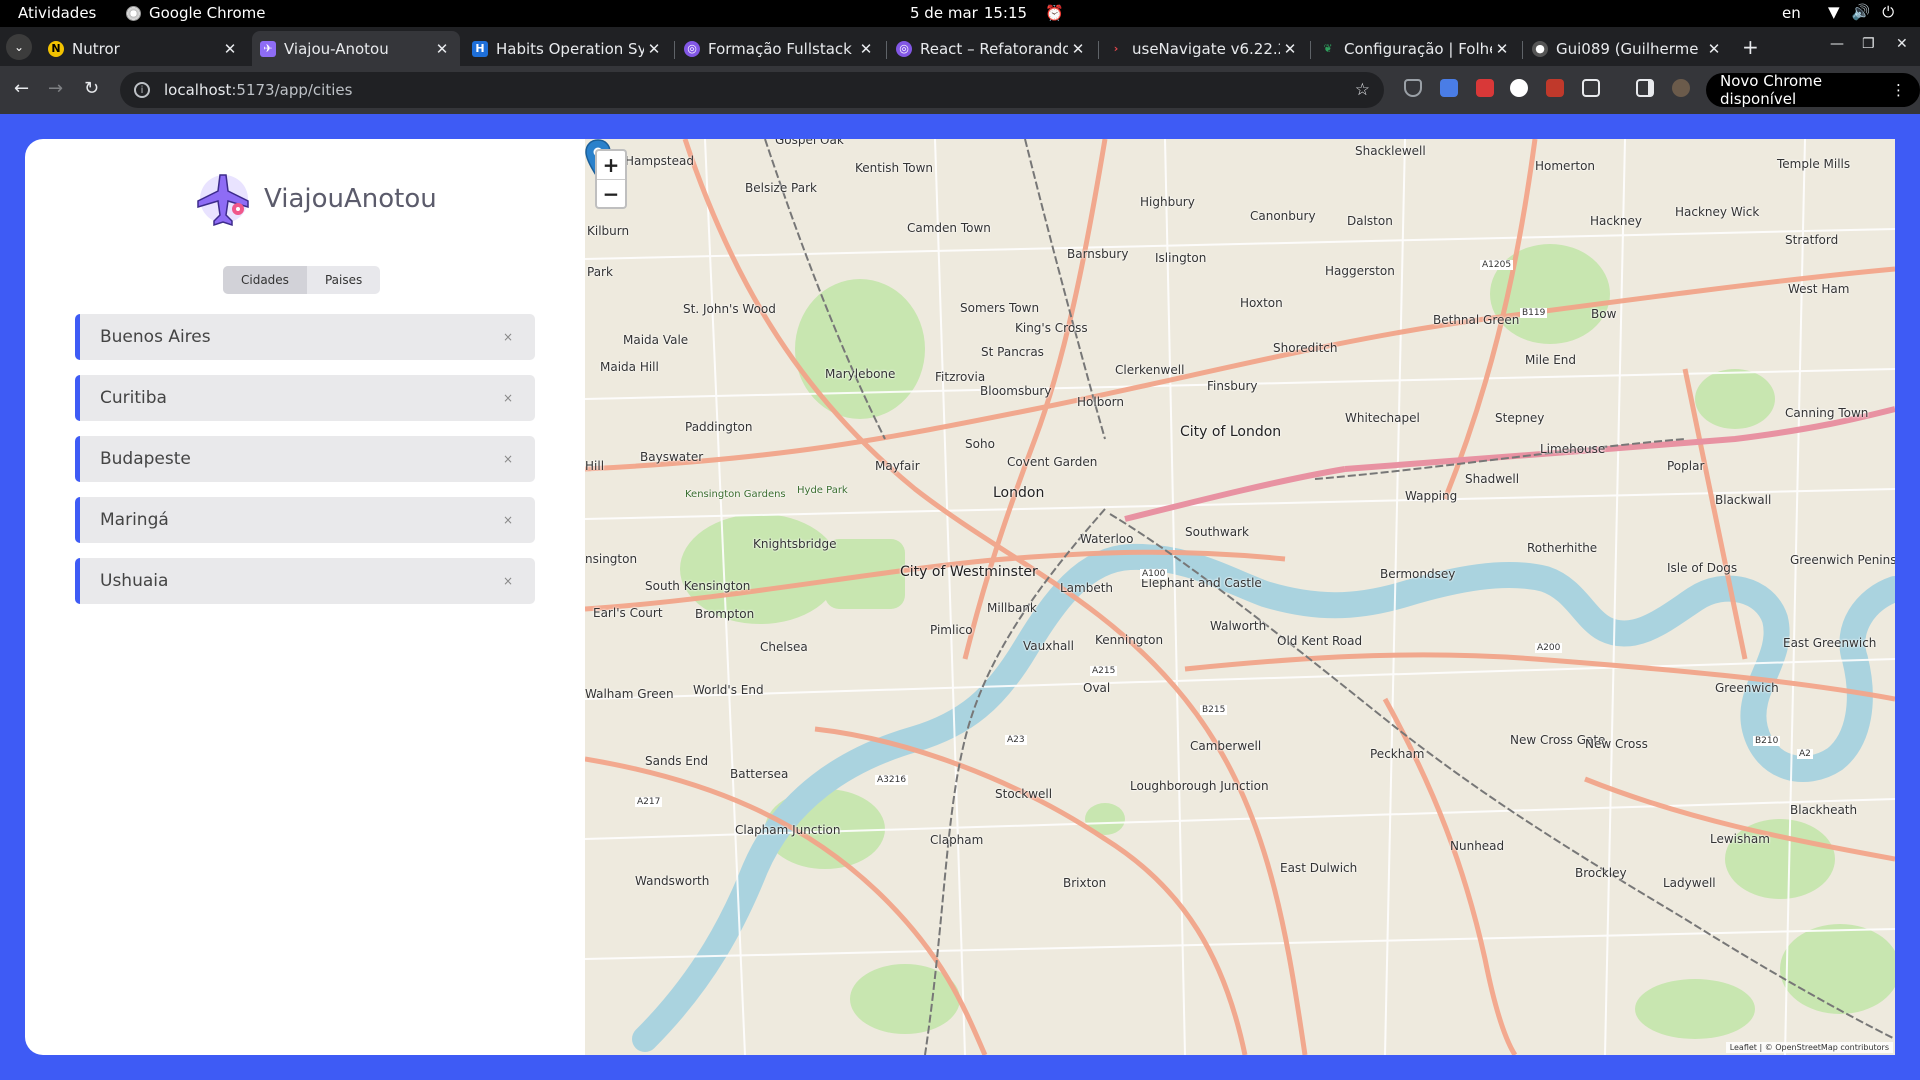  What do you see at coordinates (960, 377) in the screenshot?
I see `map-label: Fitzrovia` at bounding box center [960, 377].